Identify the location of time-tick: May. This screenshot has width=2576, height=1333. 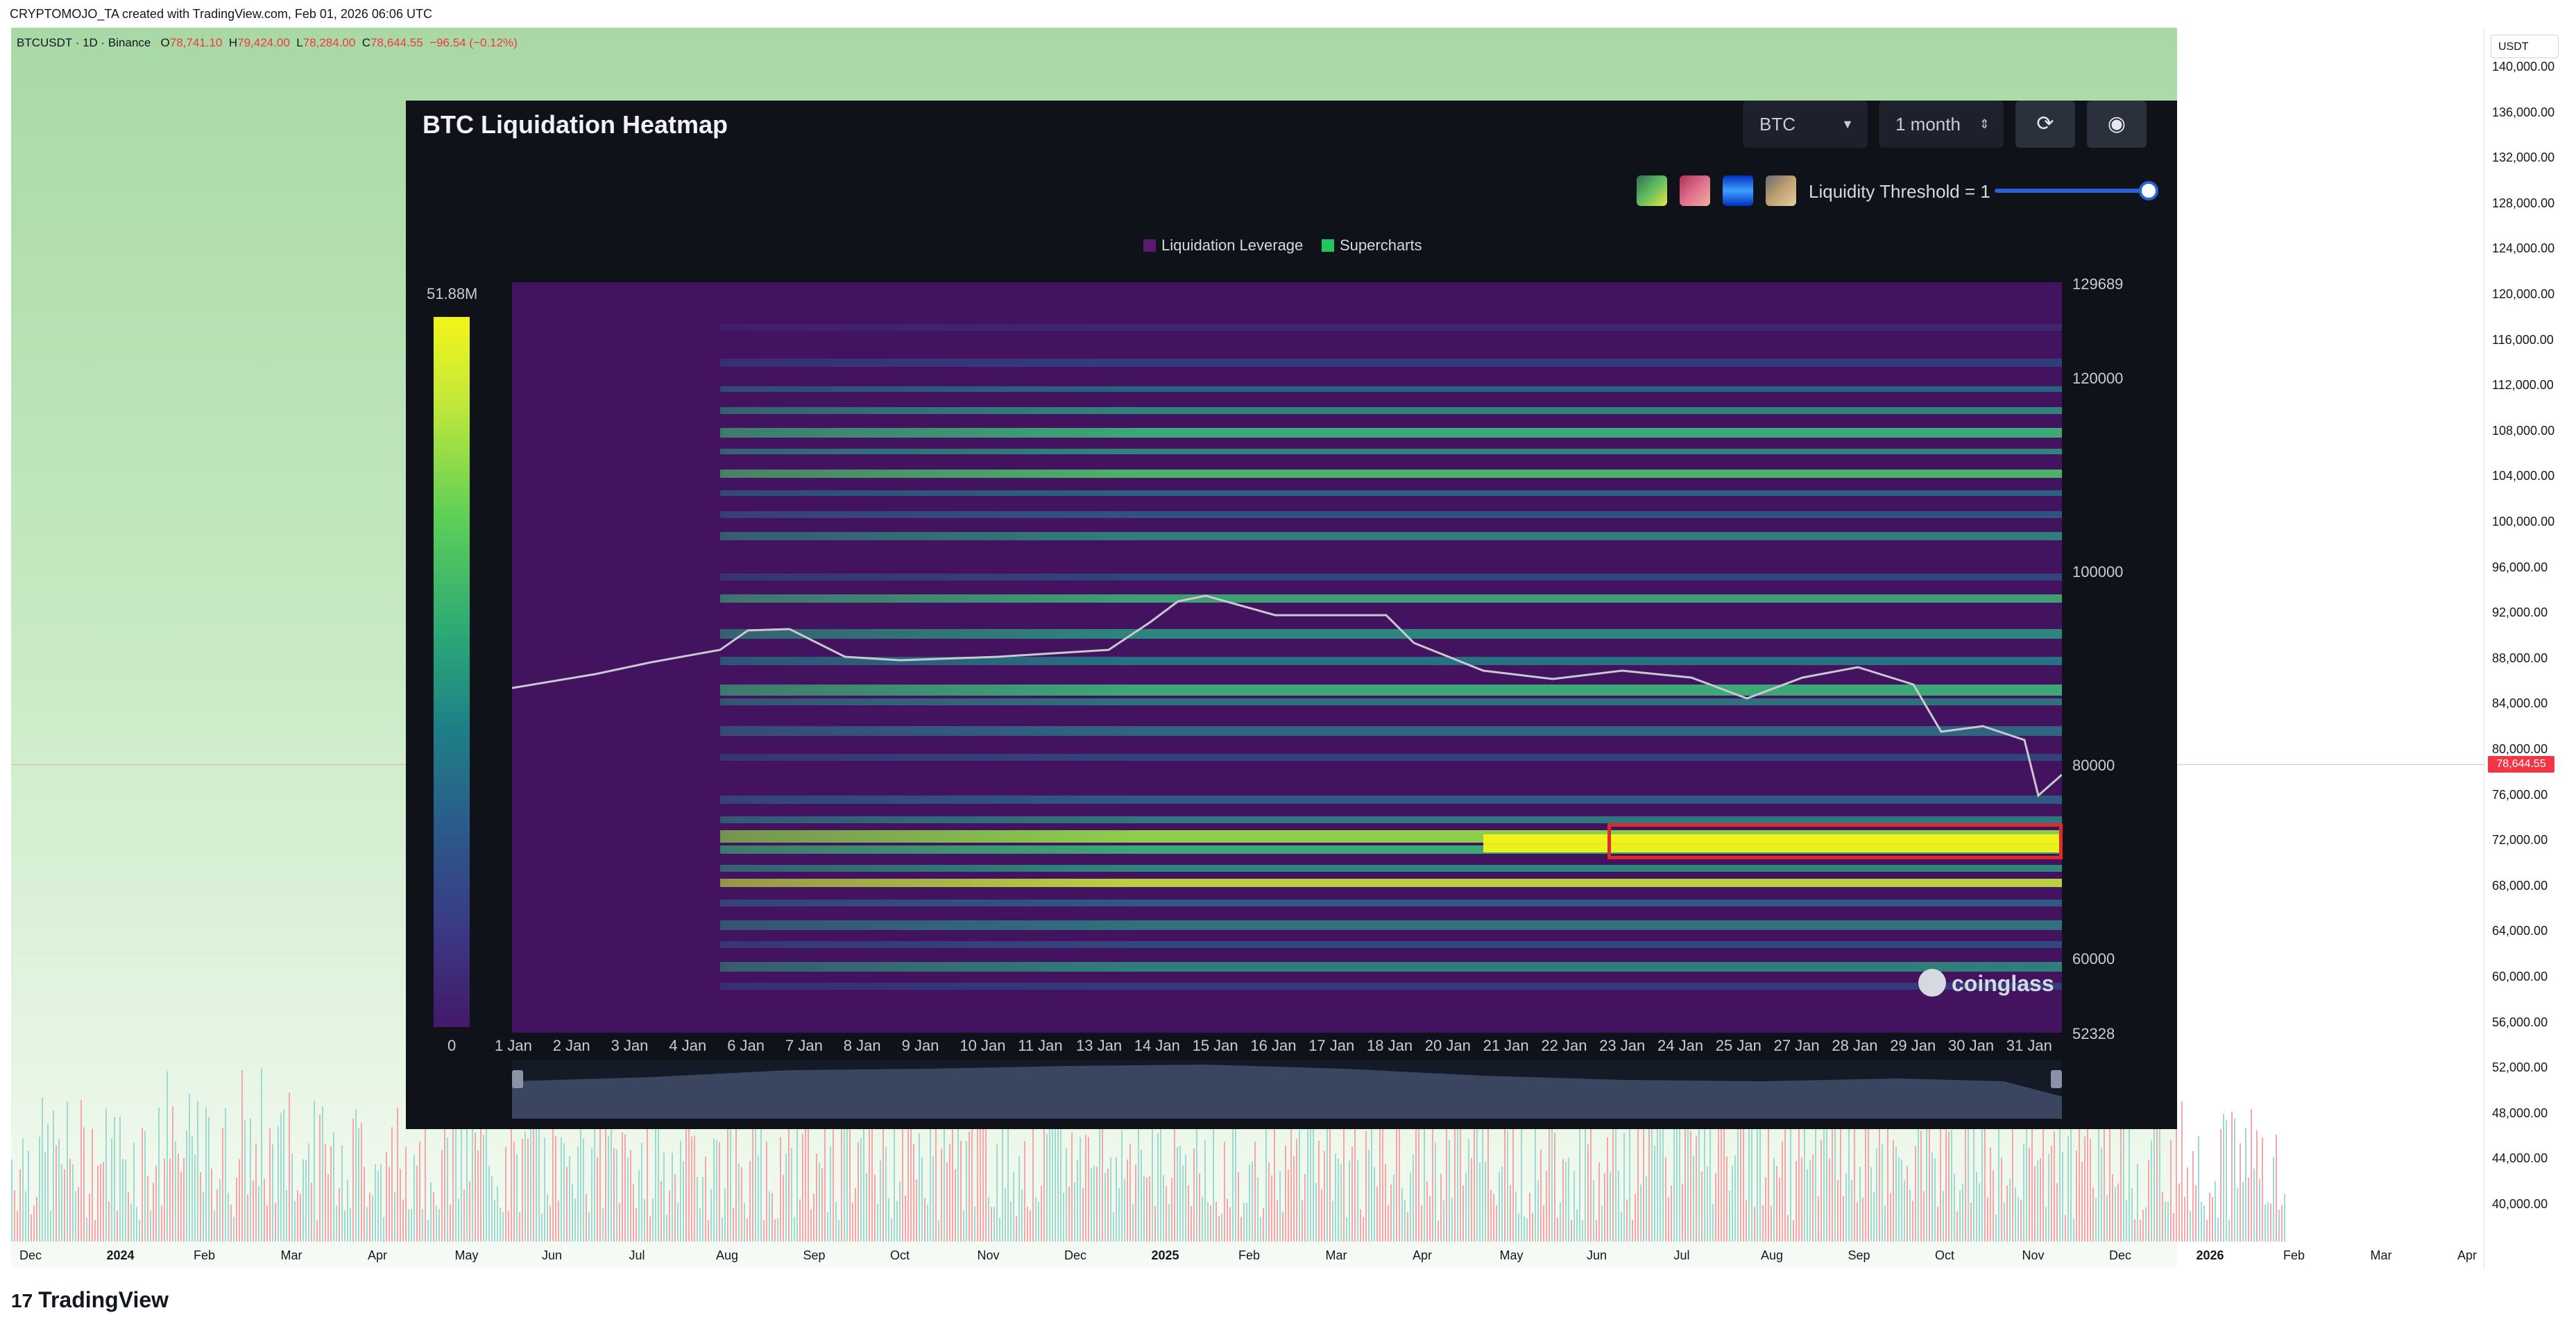
(1511, 1255).